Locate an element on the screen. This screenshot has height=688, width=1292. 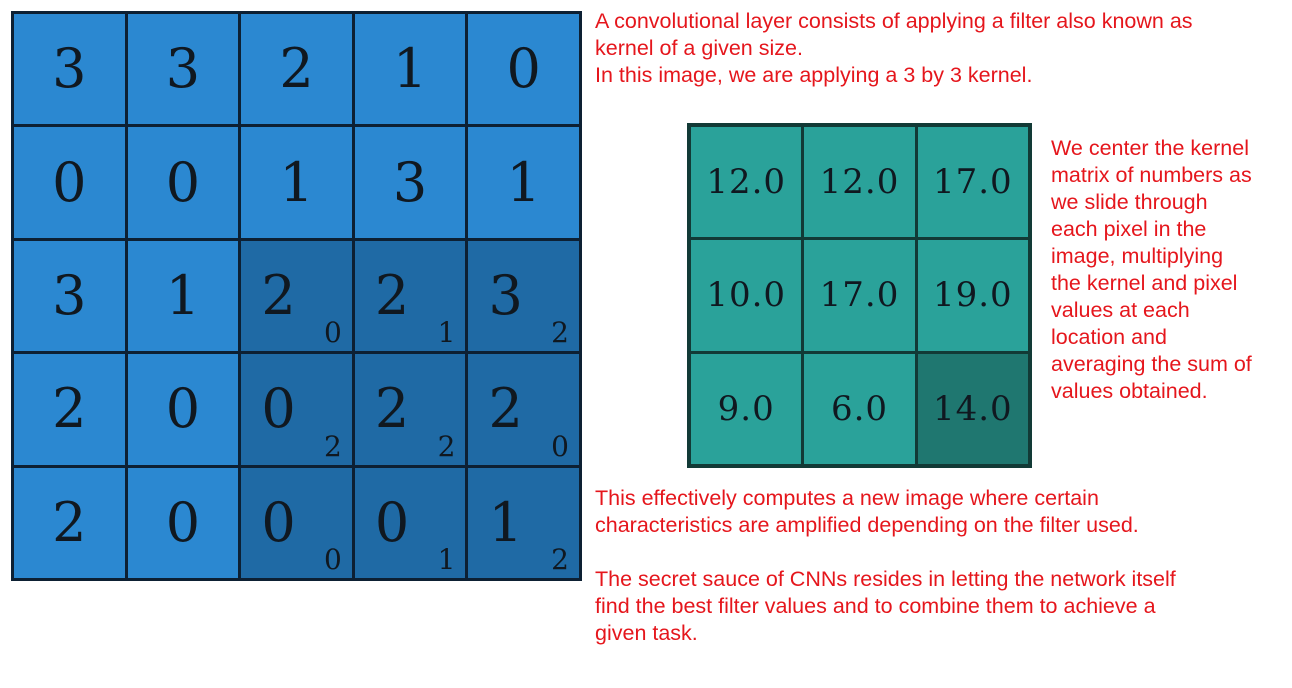
output-cell: 19.0 is located at coordinates (972, 295).